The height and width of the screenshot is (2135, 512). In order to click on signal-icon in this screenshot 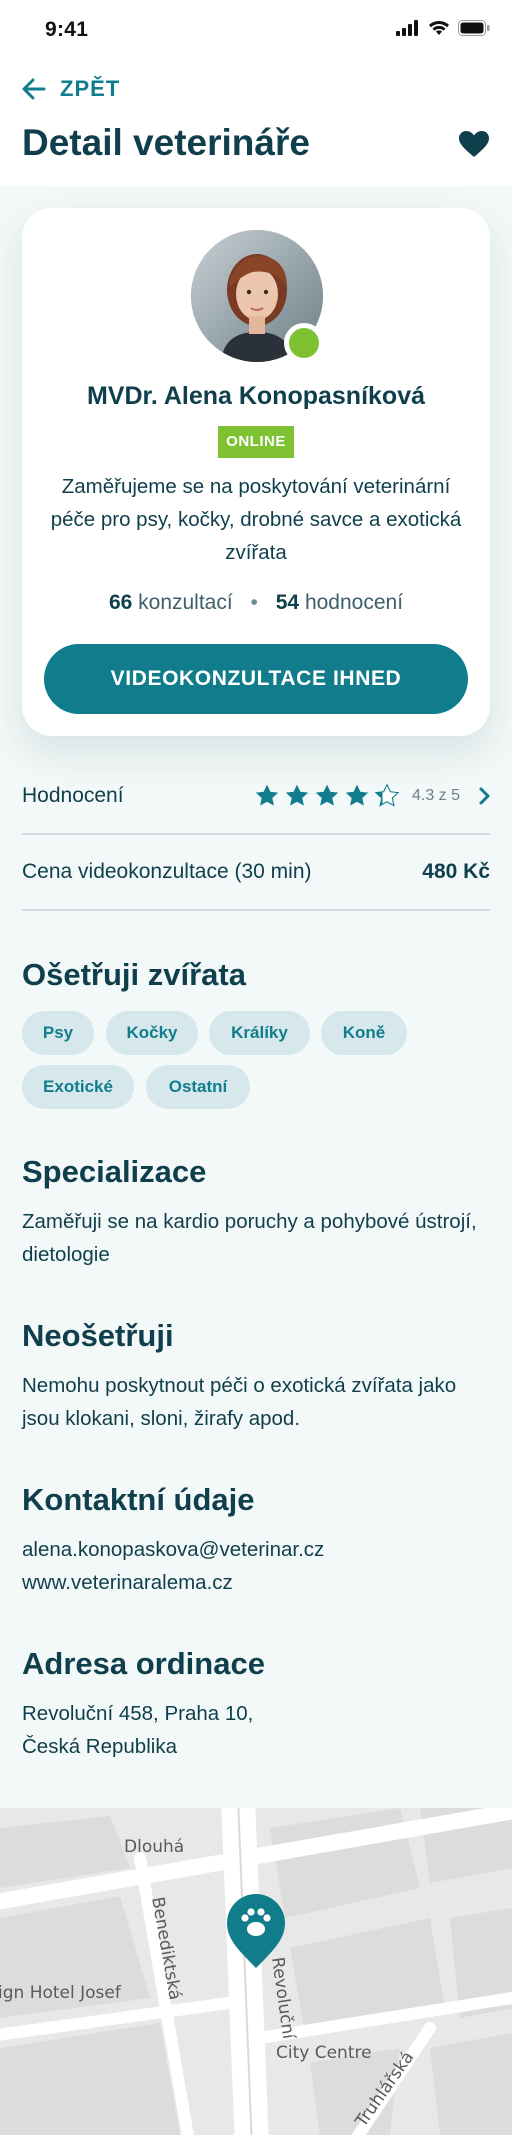, I will do `click(407, 28)`.